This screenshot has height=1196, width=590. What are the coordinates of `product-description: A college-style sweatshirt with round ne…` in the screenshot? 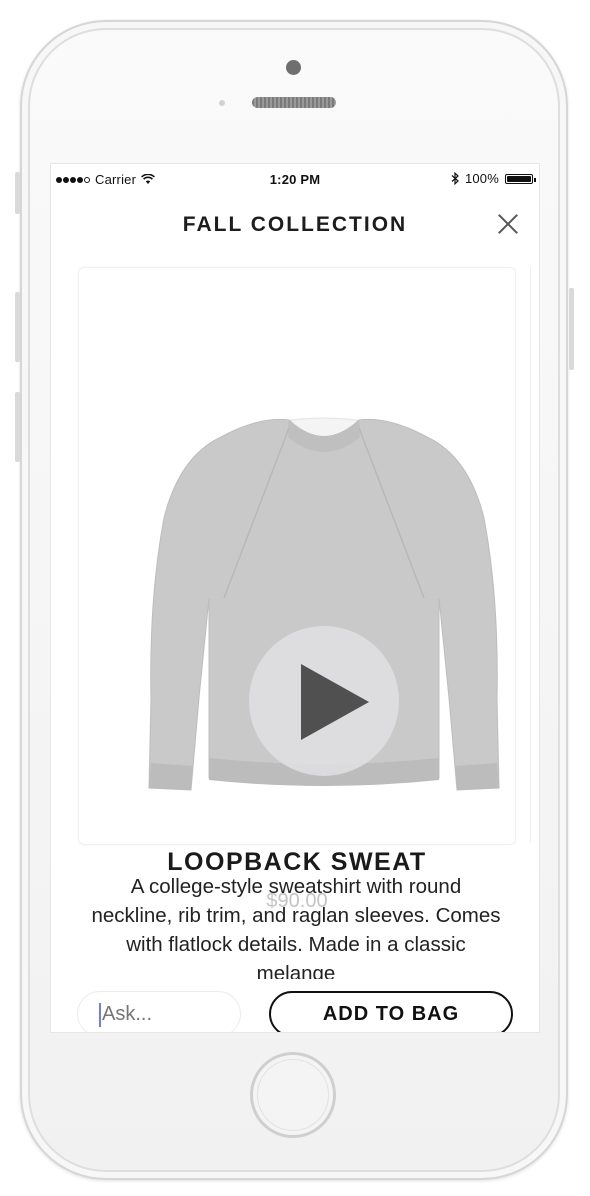 It's located at (296, 930).